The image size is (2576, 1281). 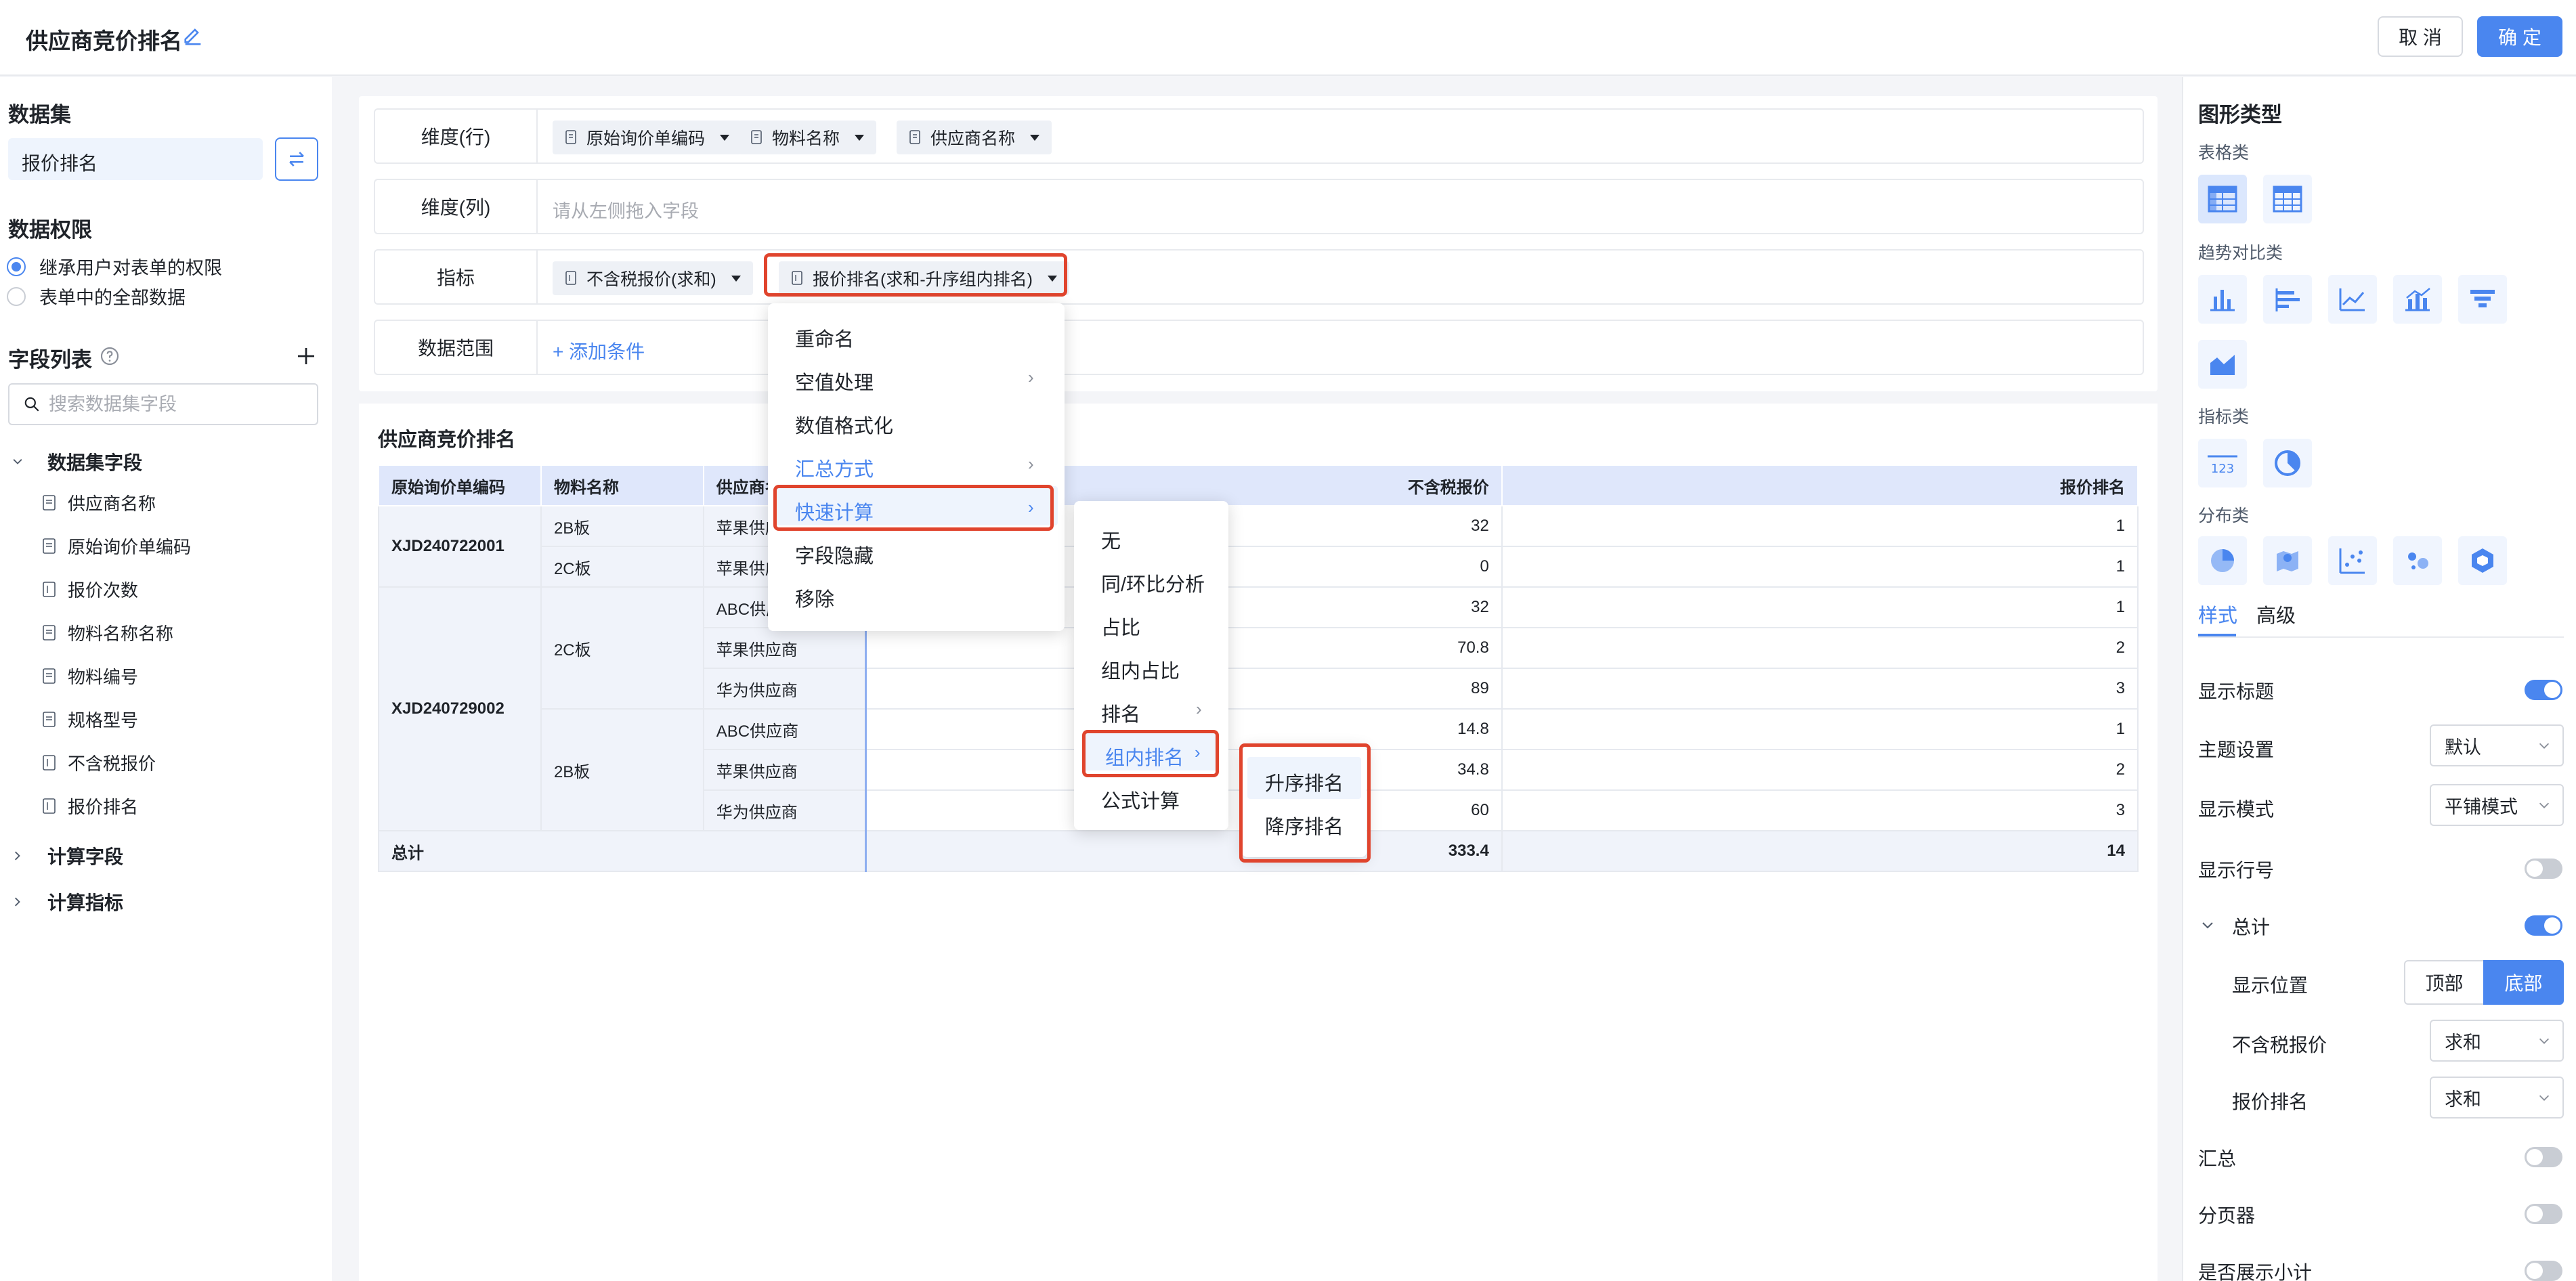 What do you see at coordinates (110, 356) in the screenshot?
I see `help-icon` at bounding box center [110, 356].